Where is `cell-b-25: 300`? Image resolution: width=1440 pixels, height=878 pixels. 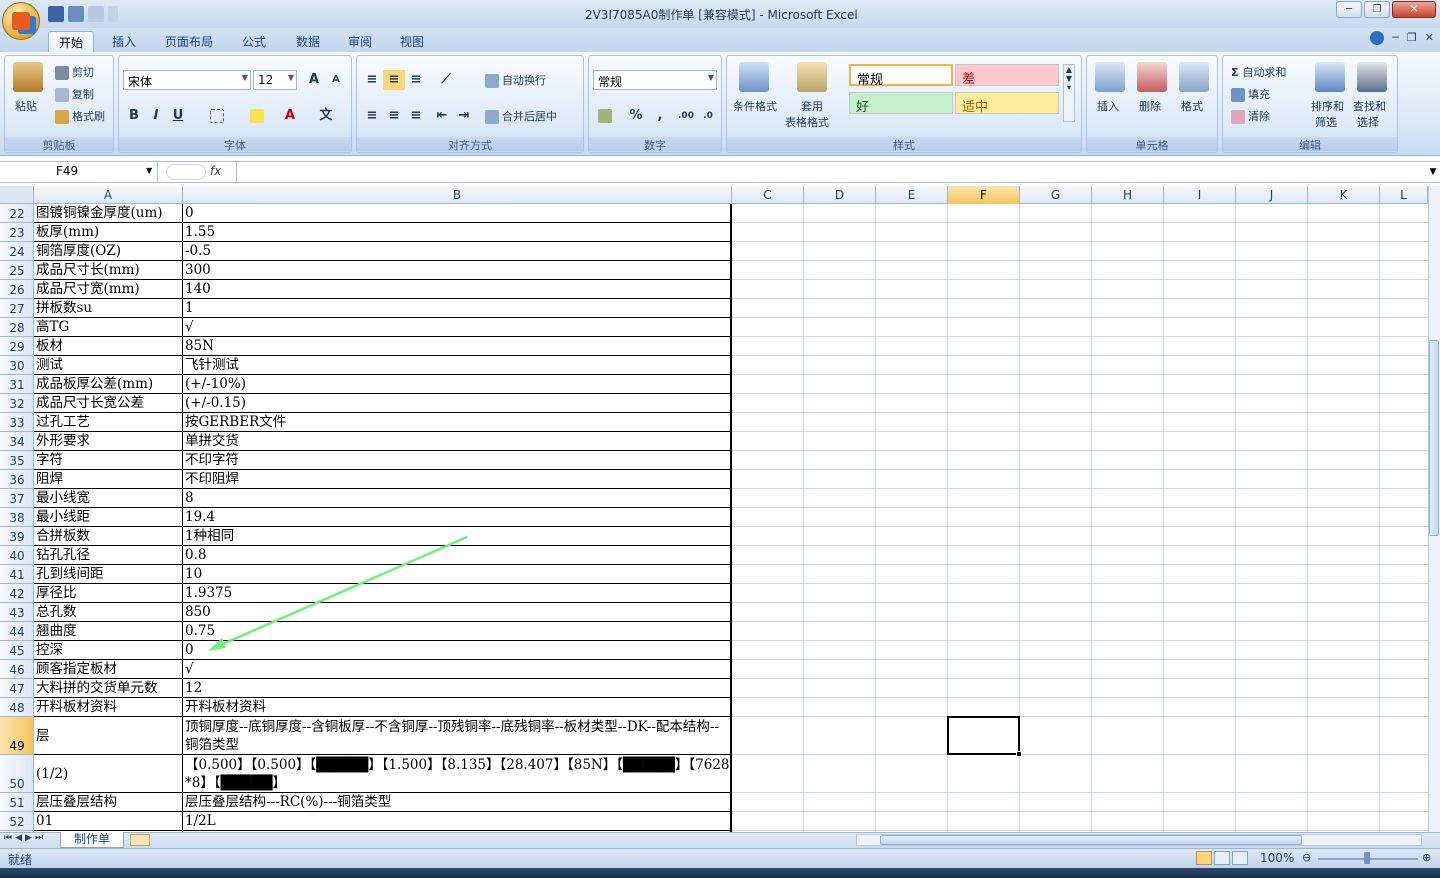
cell-b-25: 300 is located at coordinates (457, 271).